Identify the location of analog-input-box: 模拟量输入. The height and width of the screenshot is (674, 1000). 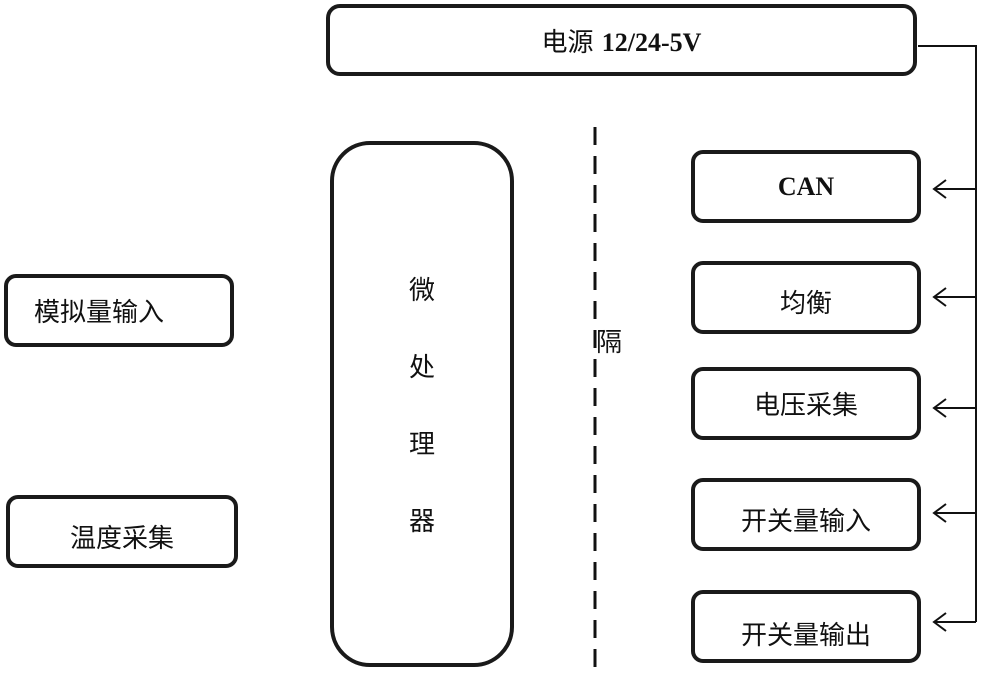
(119, 310).